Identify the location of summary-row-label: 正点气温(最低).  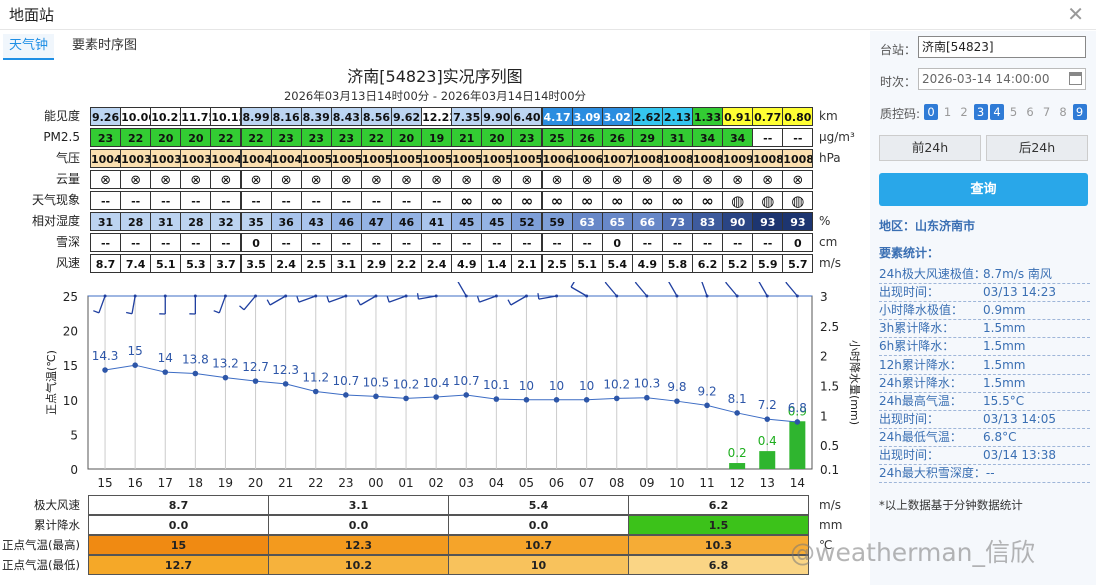
(41, 565).